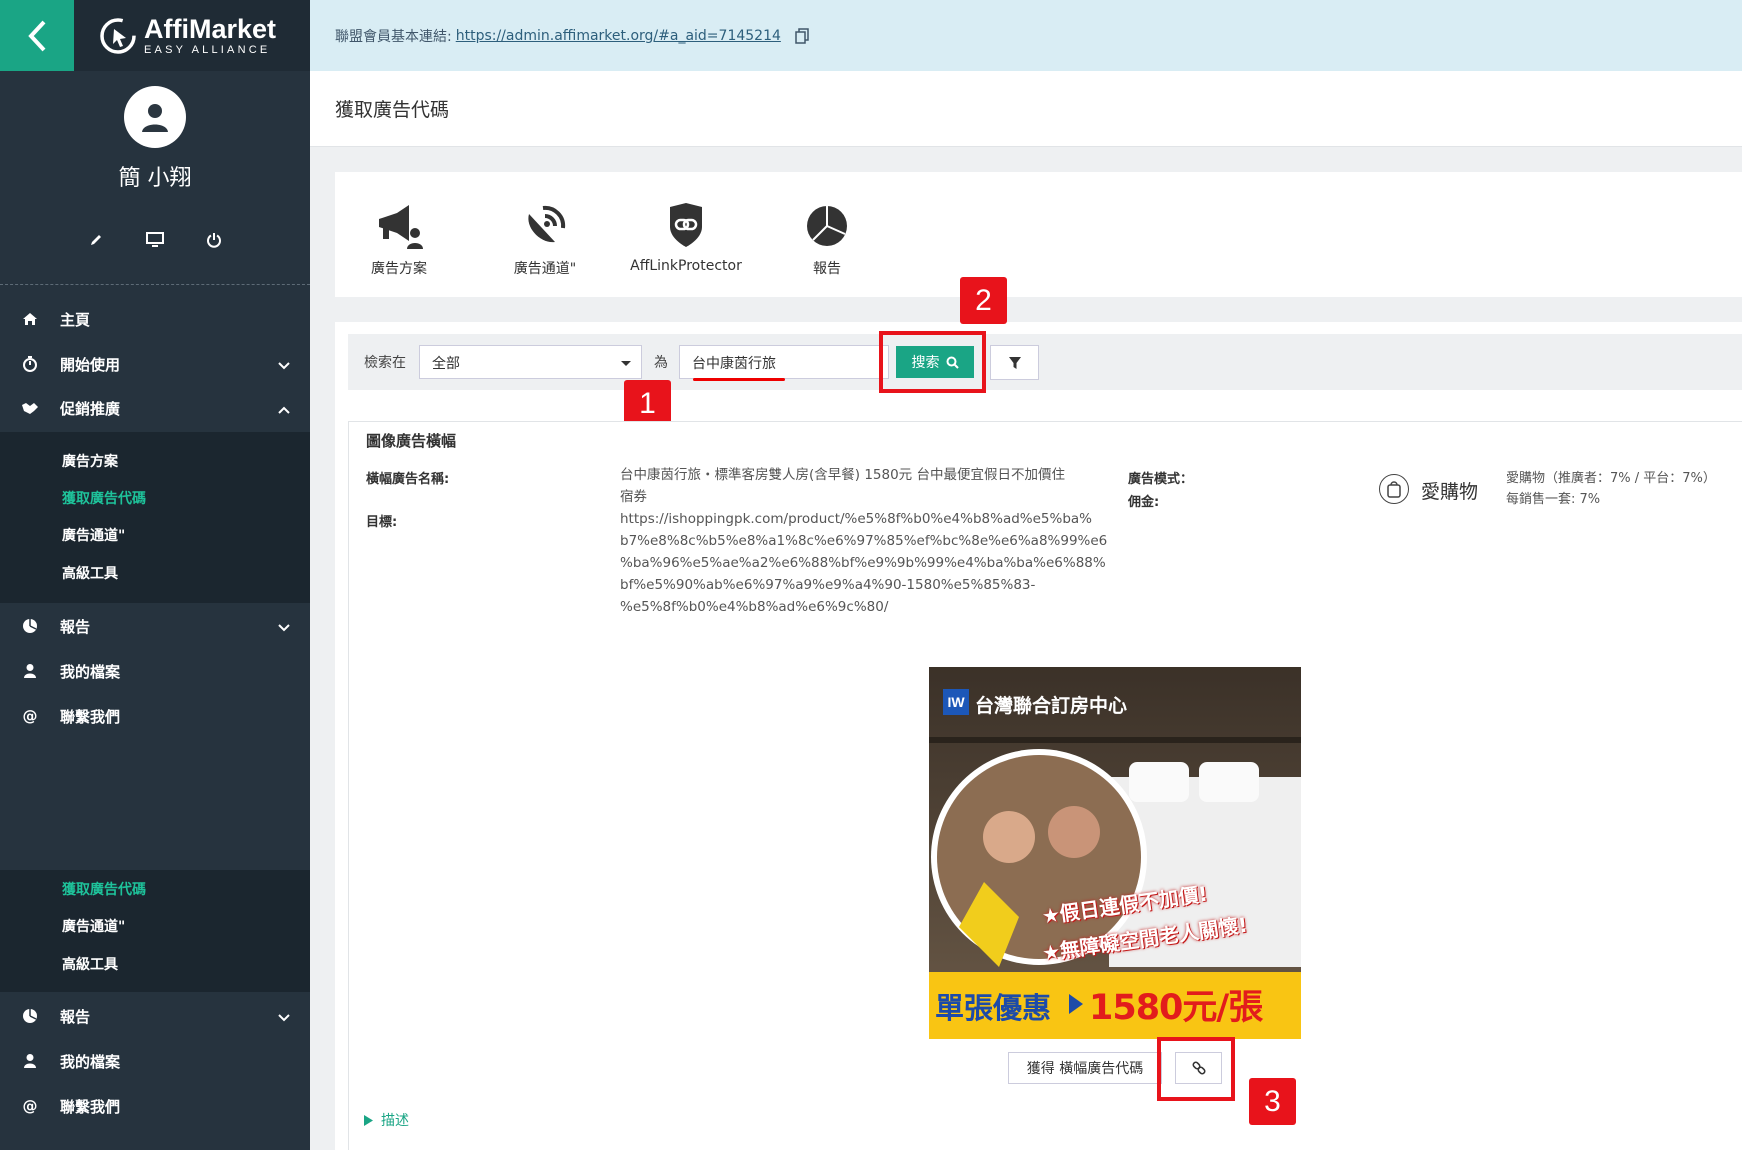 The width and height of the screenshot is (1742, 1150). I want to click on tool-label: 報告, so click(827, 269).